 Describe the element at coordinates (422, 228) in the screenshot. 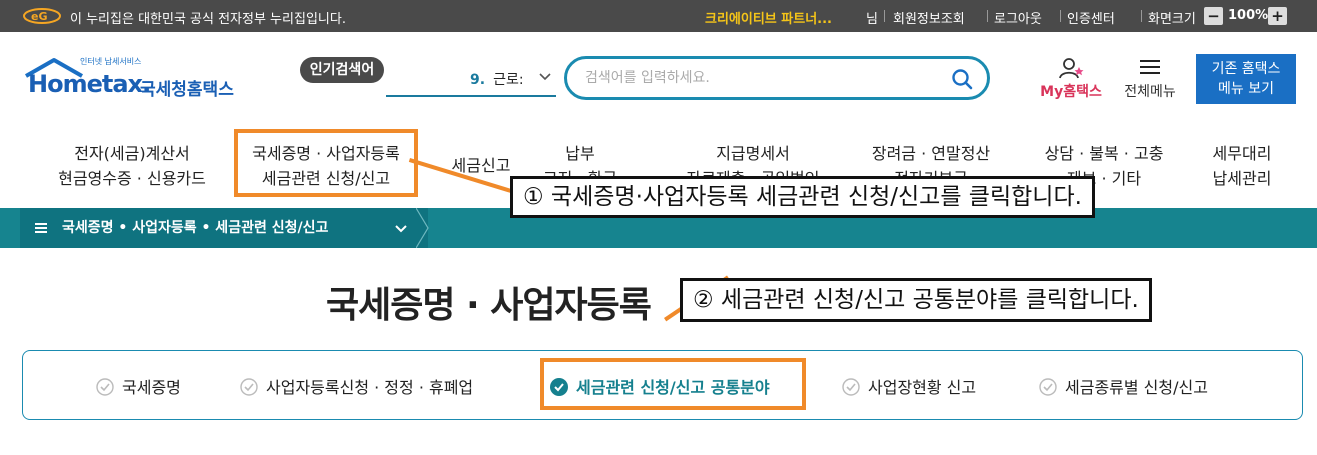

I see `breadcrumb-arrow-icon` at that location.